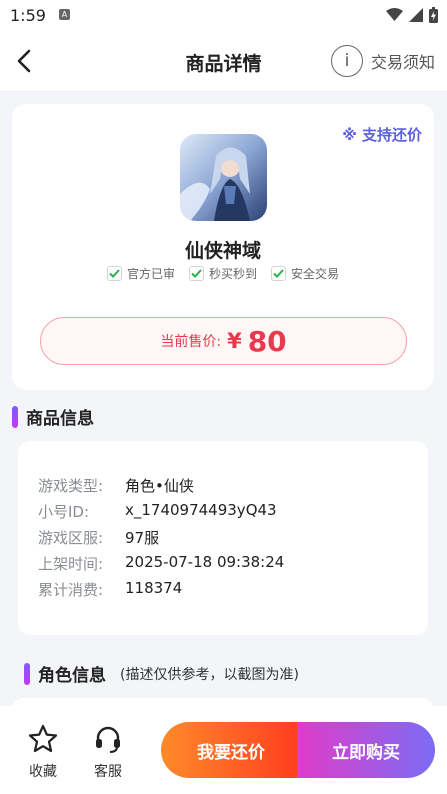  What do you see at coordinates (142, 538) in the screenshot?
I see `info-value: 97服` at bounding box center [142, 538].